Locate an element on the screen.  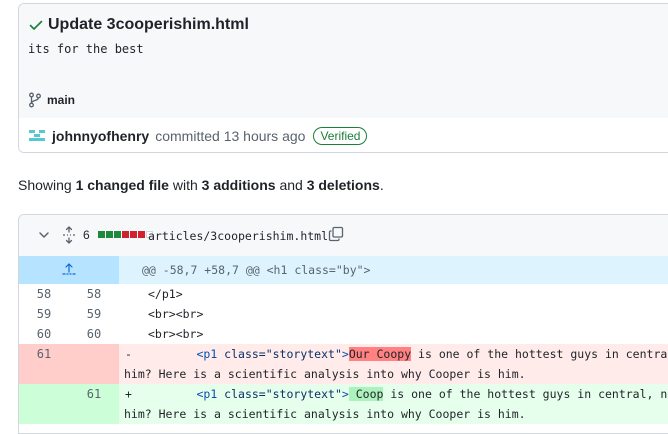
diff-line: 60 60 <br><br> is located at coordinates (343, 334).